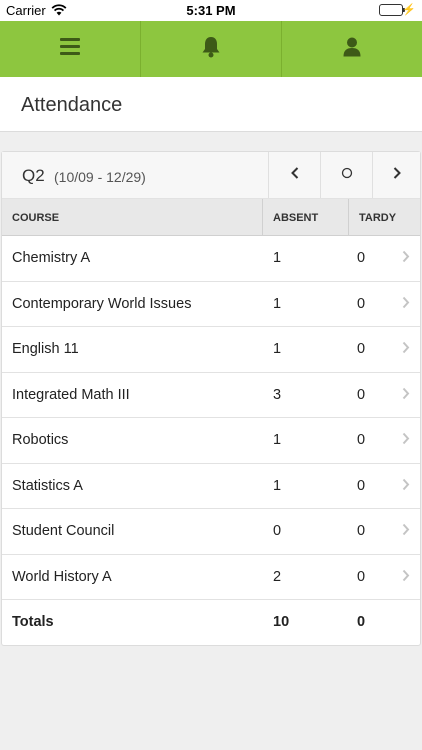 This screenshot has width=422, height=750. I want to click on table-row: World History A 2 0, so click(211, 577).